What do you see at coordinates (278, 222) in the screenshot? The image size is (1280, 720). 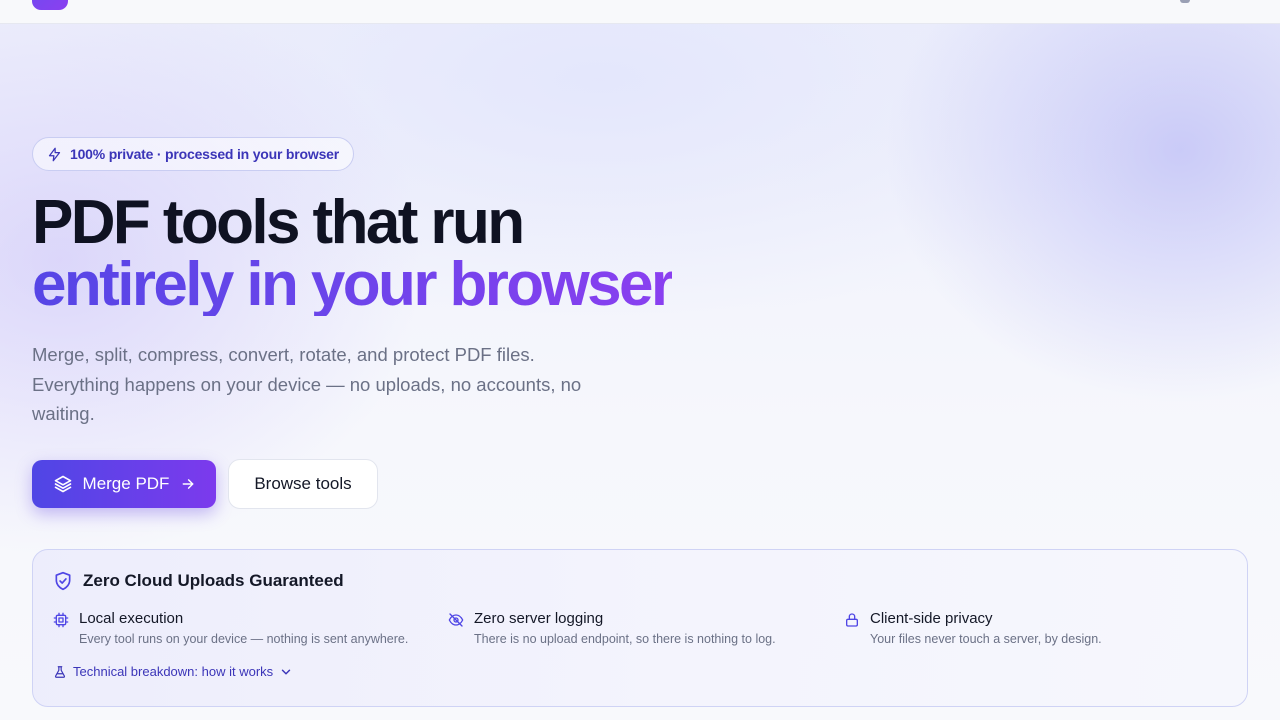 I see `page-title-line1: PDF tools that run` at bounding box center [278, 222].